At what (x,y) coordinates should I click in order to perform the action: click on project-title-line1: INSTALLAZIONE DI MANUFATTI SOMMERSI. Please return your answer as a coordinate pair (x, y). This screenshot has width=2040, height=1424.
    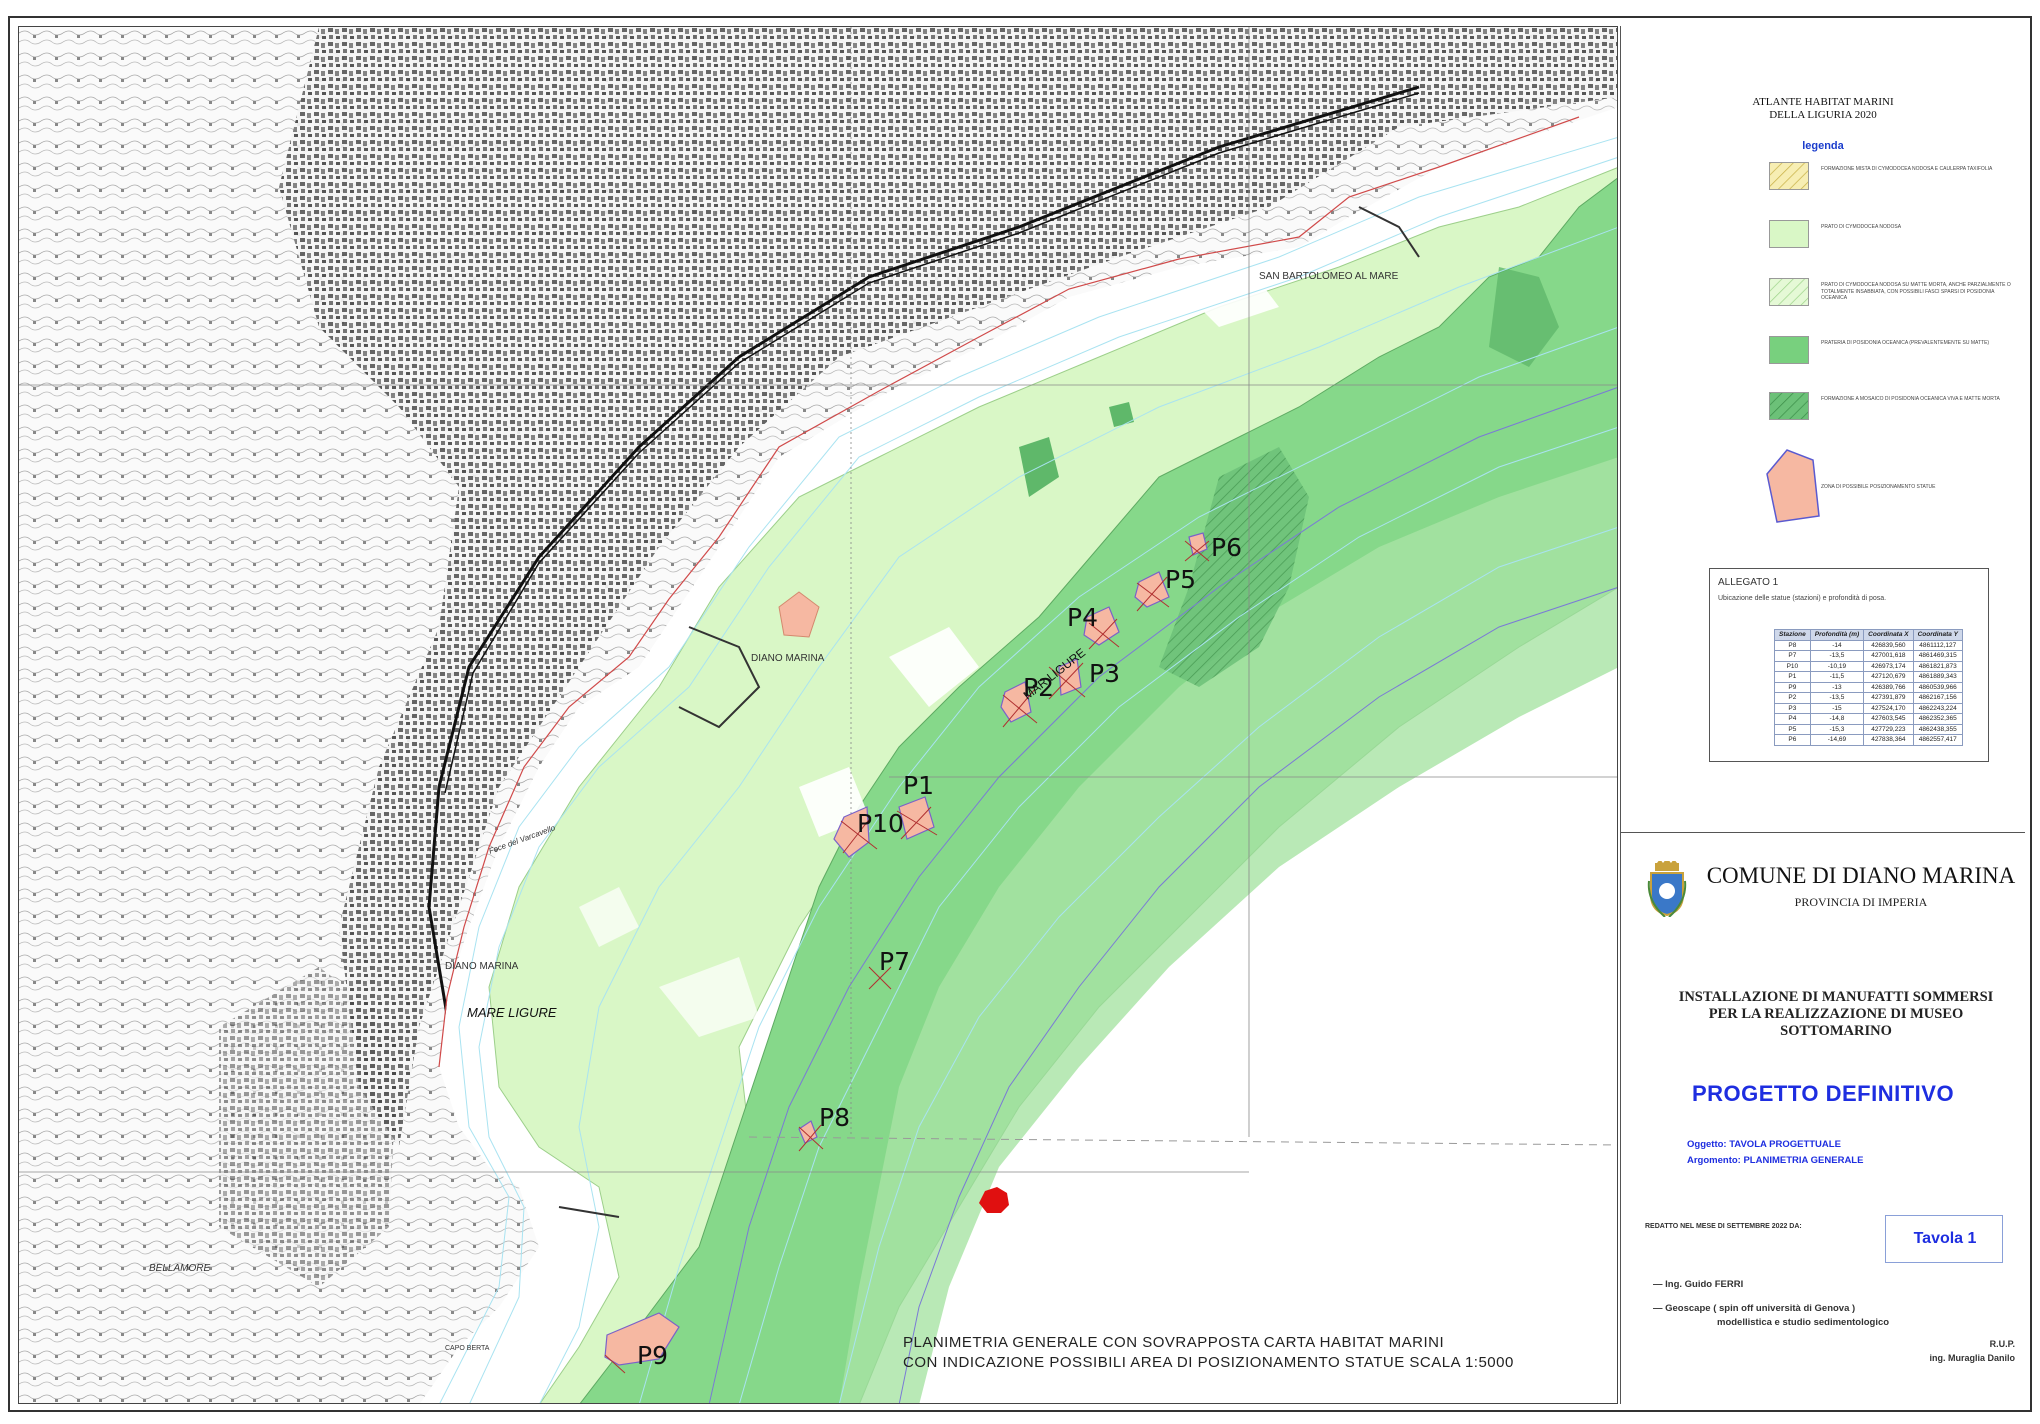
    Looking at the image, I should click on (1836, 997).